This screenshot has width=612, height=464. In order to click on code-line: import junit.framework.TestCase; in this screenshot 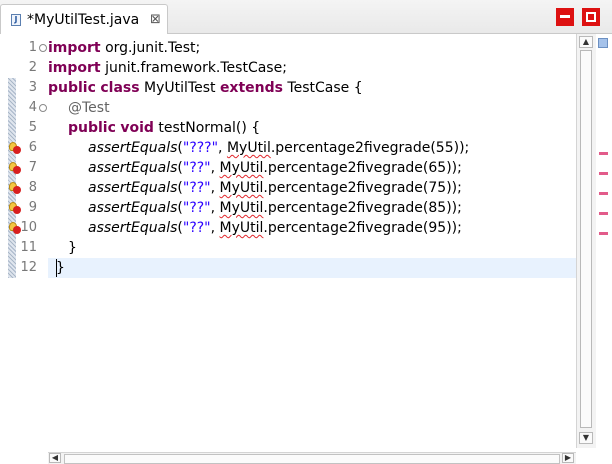, I will do `click(312, 68)`.